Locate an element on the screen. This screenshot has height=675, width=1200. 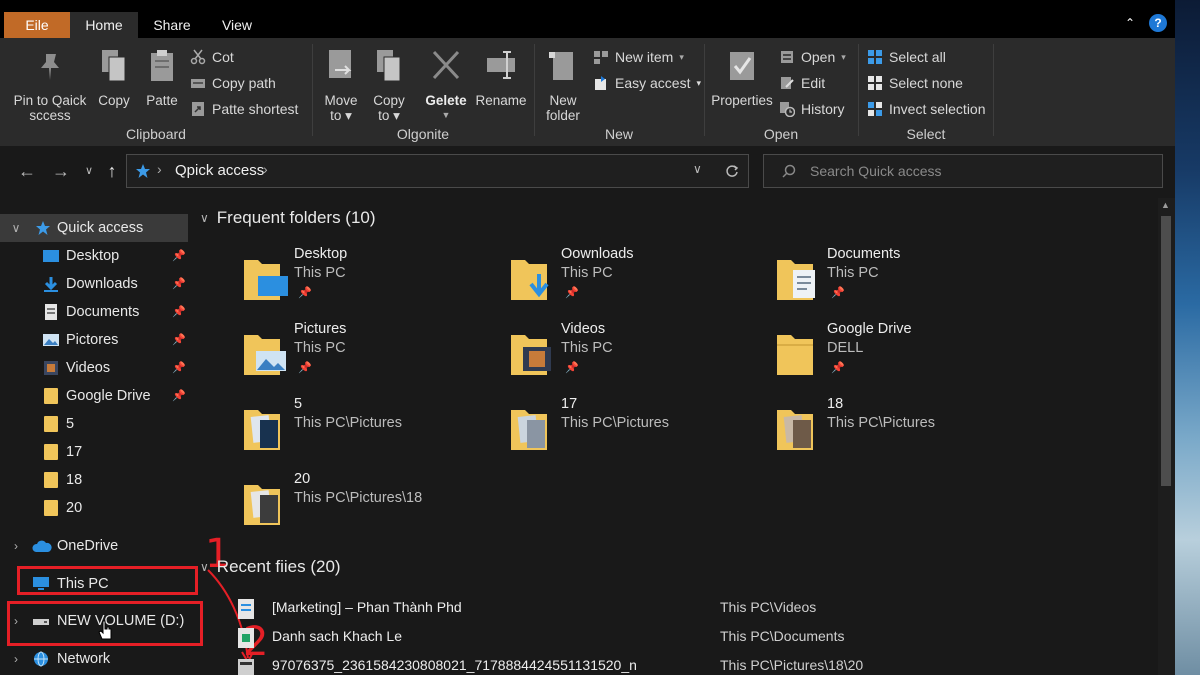
address-dropdown-icon: ∨ is located at coordinates (697, 169).